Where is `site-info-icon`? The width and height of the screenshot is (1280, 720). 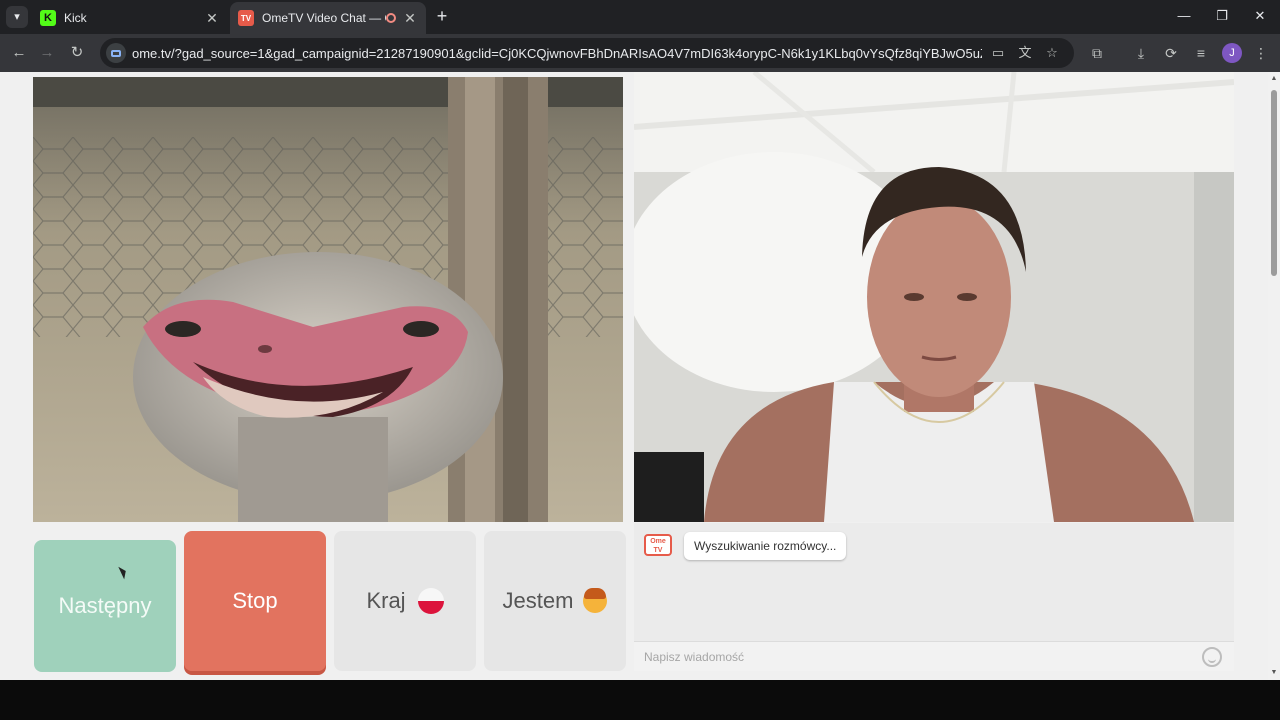
site-info-icon is located at coordinates (116, 53).